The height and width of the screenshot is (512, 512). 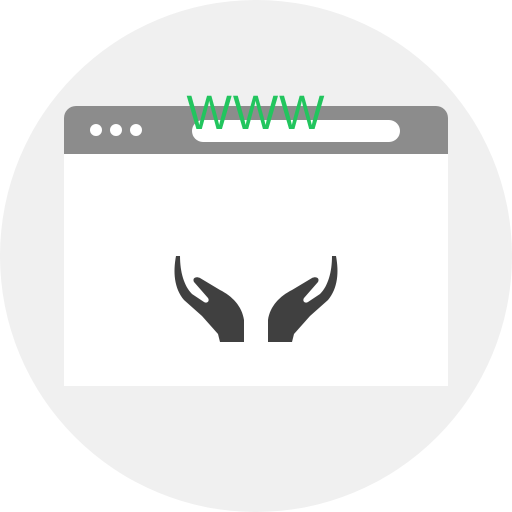 I want to click on hands-holding-web-icon, so click(x=256, y=299).